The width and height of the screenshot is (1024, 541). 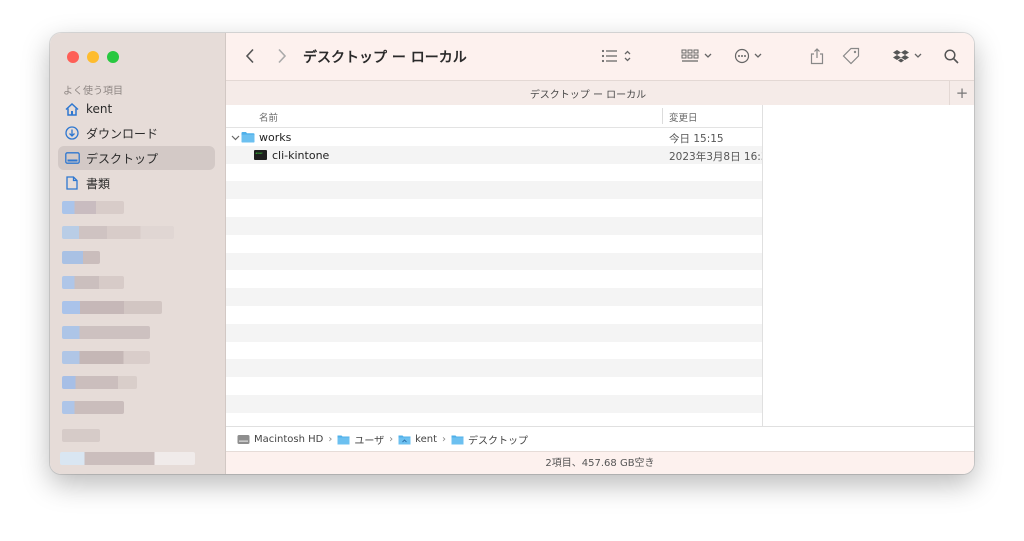 I want to click on view-mode-button, so click(x=618, y=56).